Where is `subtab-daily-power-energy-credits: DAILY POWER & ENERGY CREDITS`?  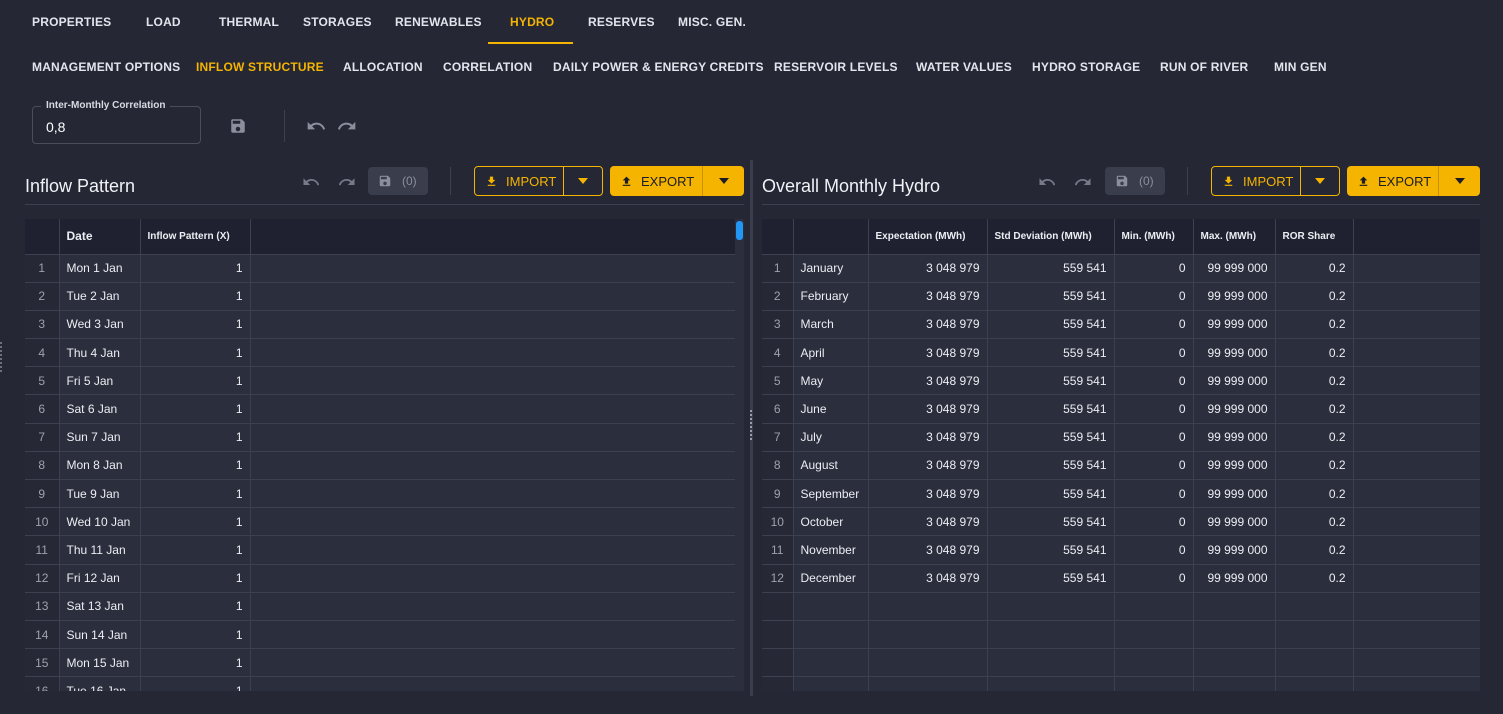 subtab-daily-power-energy-credits: DAILY POWER & ENERGY CREDITS is located at coordinates (658, 67).